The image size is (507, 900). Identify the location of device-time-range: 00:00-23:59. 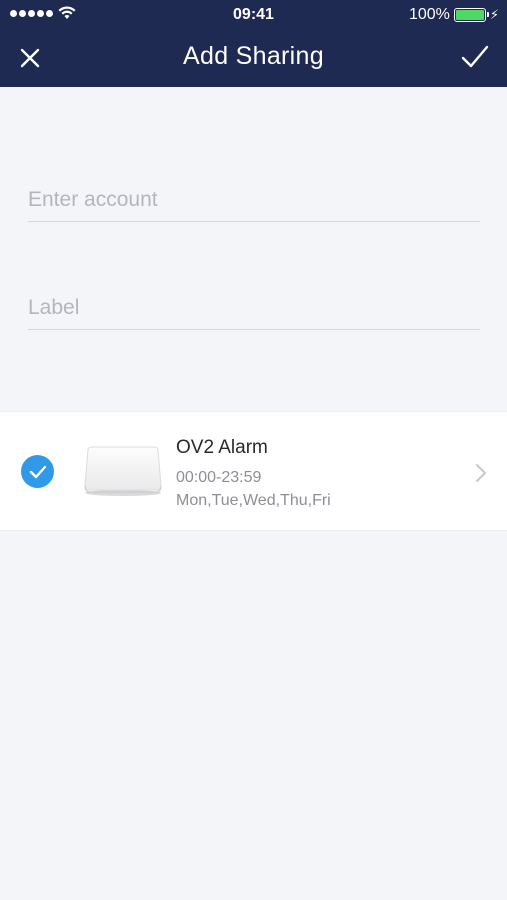
(219, 477).